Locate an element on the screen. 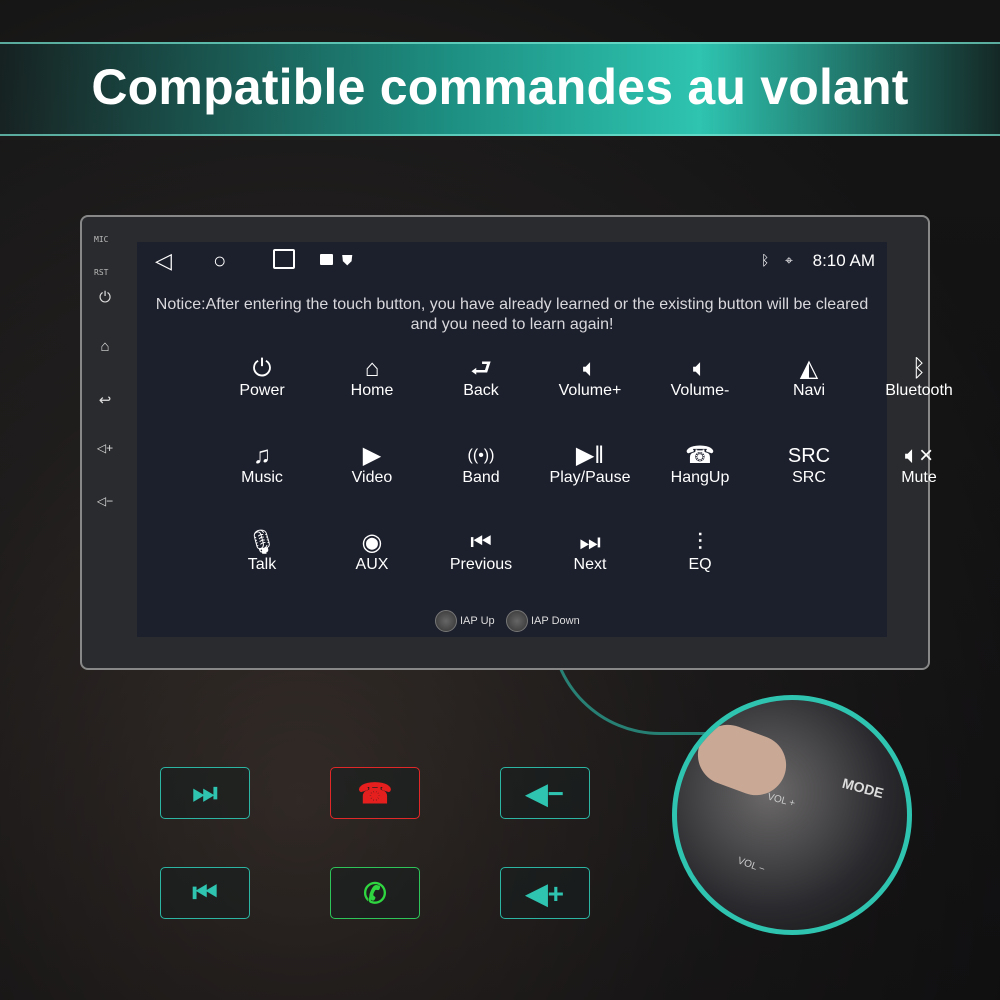 This screenshot has width=1000, height=1000. button-label: Power is located at coordinates (262, 390).